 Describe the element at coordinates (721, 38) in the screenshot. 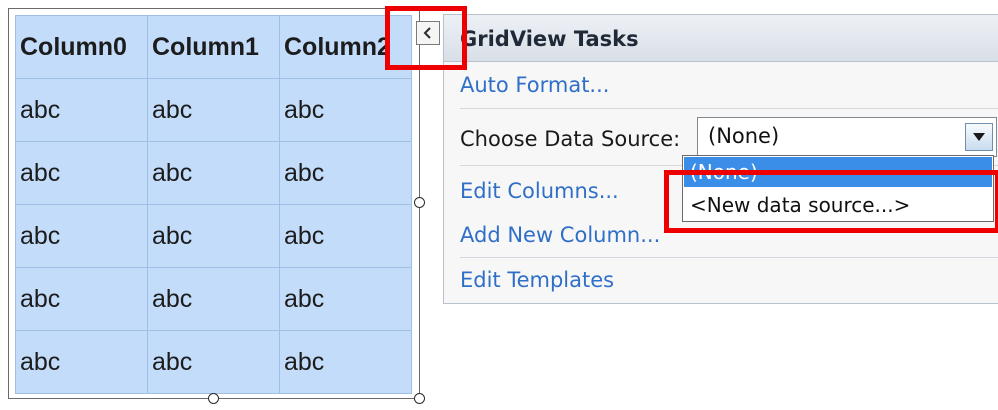

I see `tasks-panel-header: GridView Tasks` at that location.